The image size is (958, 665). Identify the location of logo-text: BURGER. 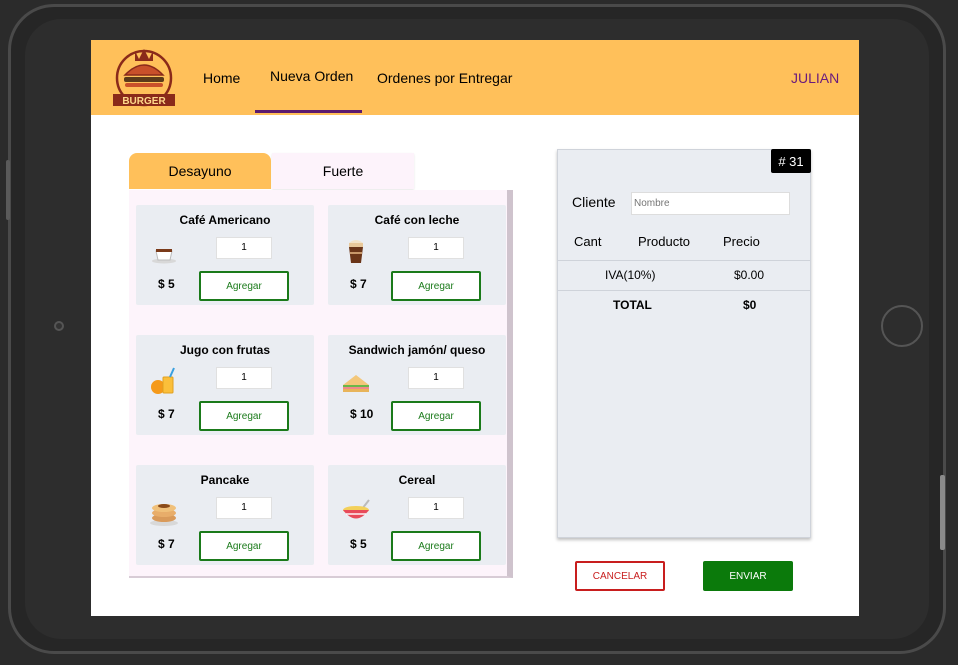
(144, 101).